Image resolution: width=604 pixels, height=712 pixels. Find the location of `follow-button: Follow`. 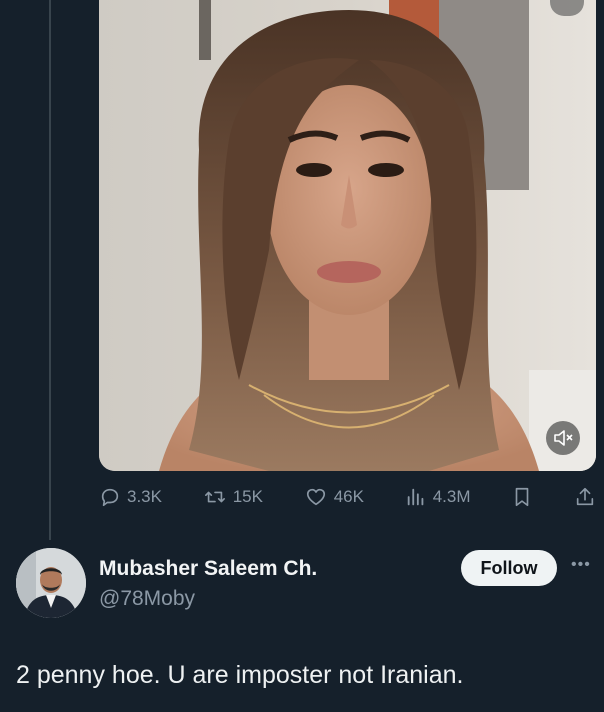

follow-button: Follow is located at coordinates (509, 568).